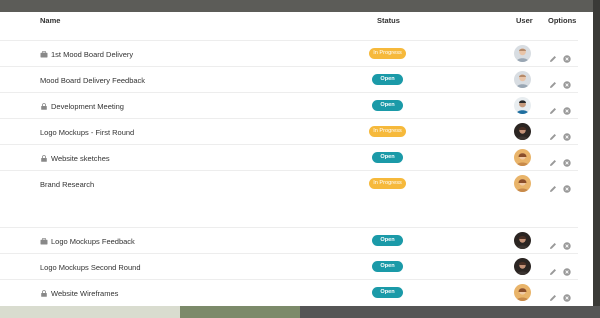  What do you see at coordinates (289, 292) in the screenshot?
I see `table-row: Website Wireframes Open` at bounding box center [289, 292].